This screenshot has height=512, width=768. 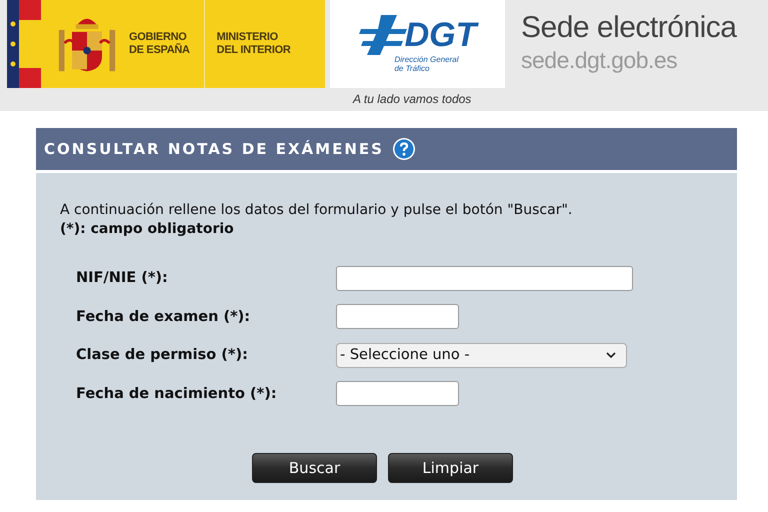 What do you see at coordinates (122, 278) in the screenshot?
I see `field-label: NIF/NIE (*):` at bounding box center [122, 278].